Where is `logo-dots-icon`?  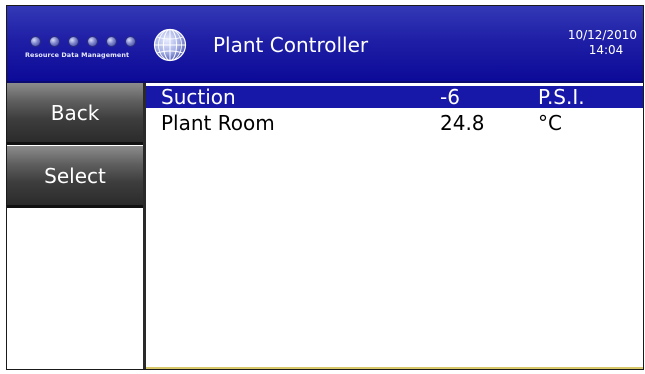 logo-dots-icon is located at coordinates (83, 41).